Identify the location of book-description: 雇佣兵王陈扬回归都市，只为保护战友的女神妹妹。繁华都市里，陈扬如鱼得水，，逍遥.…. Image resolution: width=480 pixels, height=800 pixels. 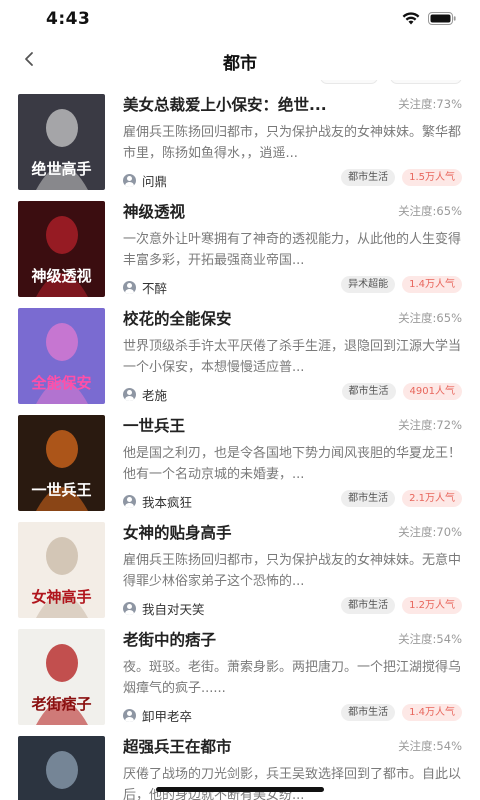
(292, 143).